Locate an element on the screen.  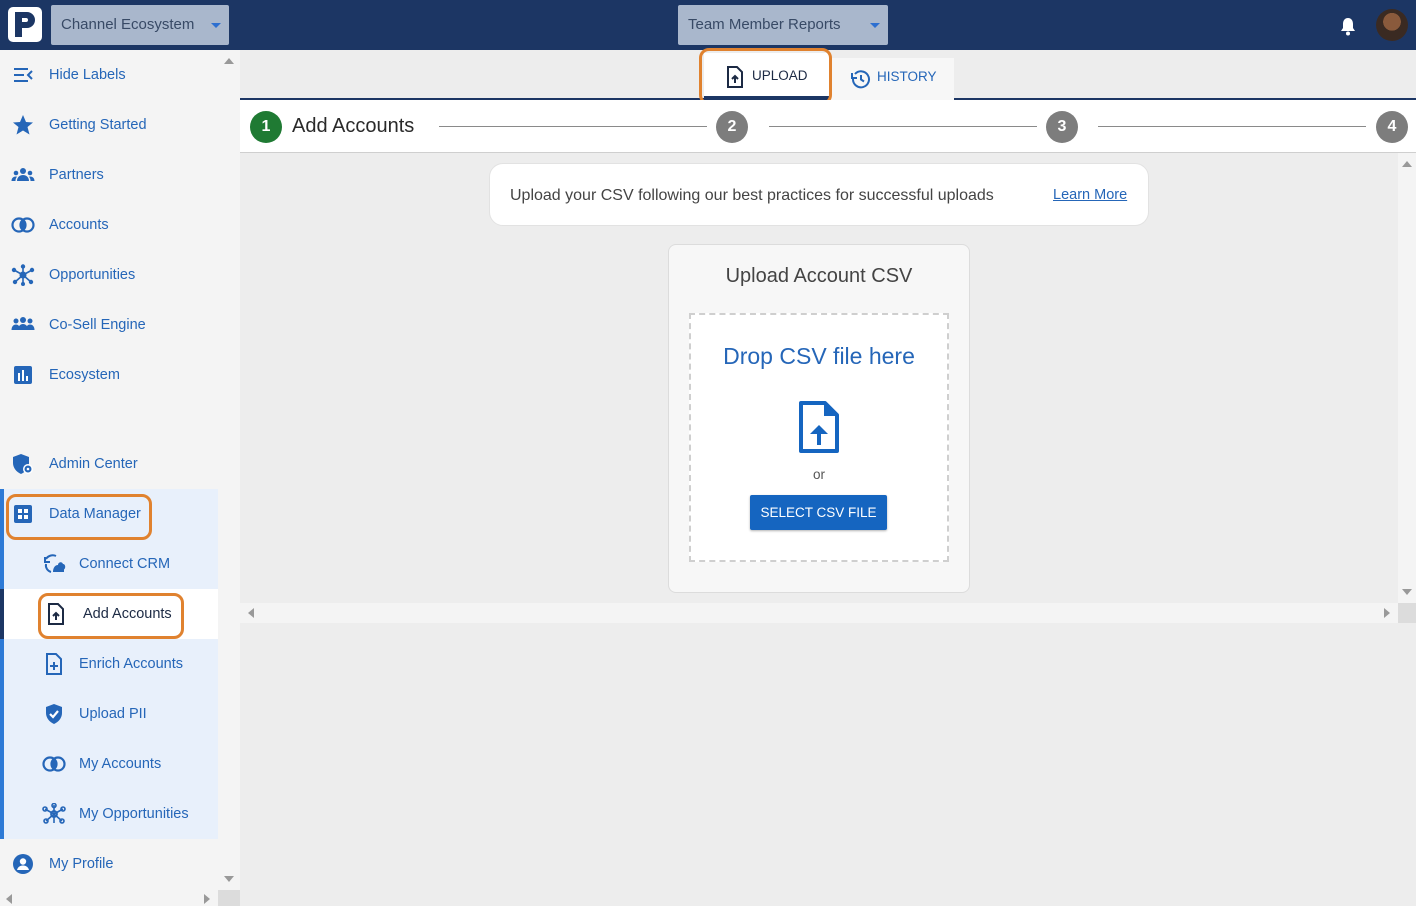
stepper: 1 Add Accounts 2 3 4 is located at coordinates (828, 126).